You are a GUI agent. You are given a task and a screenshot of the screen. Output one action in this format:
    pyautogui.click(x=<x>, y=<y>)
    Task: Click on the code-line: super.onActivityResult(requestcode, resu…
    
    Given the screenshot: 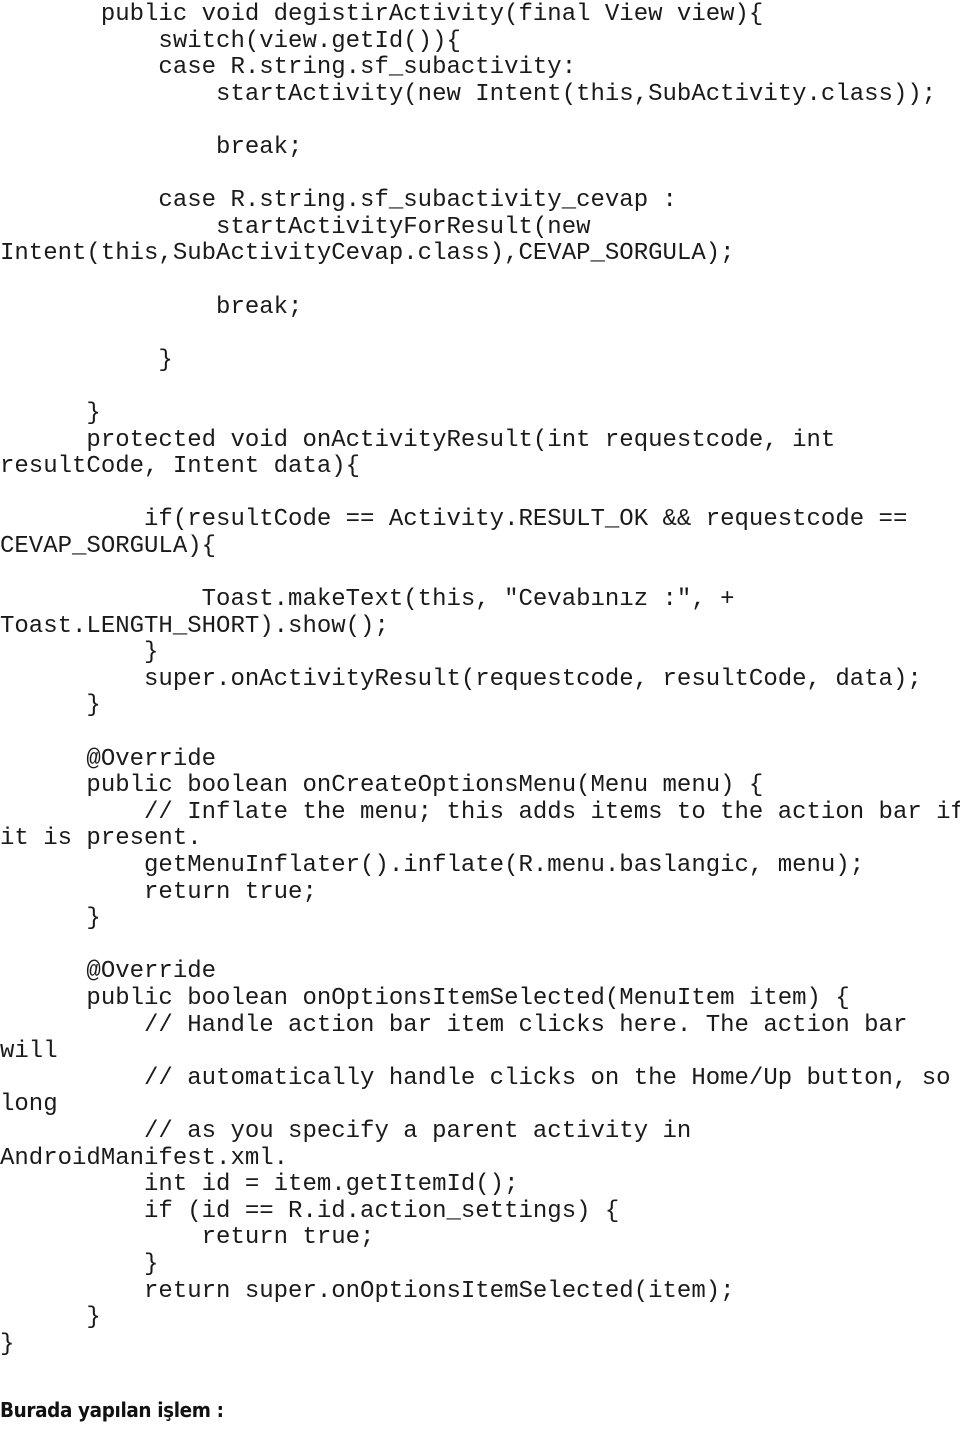 What is the action you would take?
    pyautogui.click(x=461, y=679)
    